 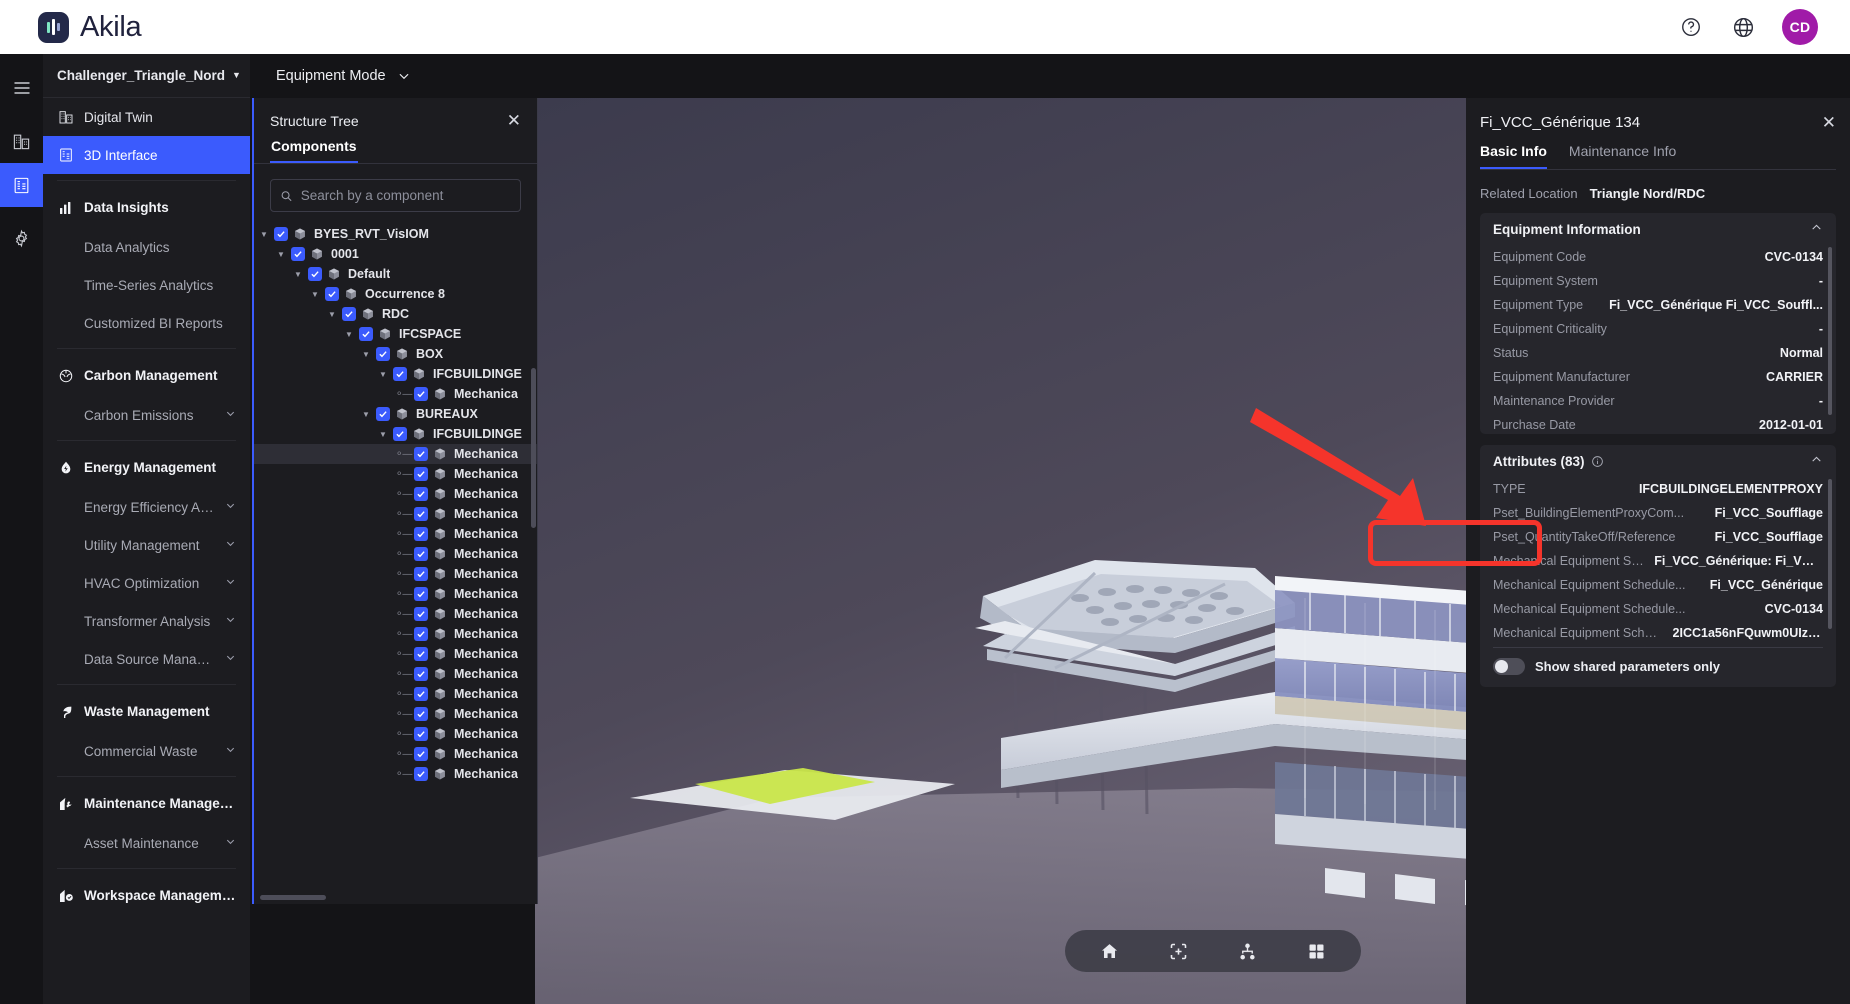 What do you see at coordinates (146, 76) in the screenshot?
I see `project-selector: Challenger_Triangle_Nord ▼` at bounding box center [146, 76].